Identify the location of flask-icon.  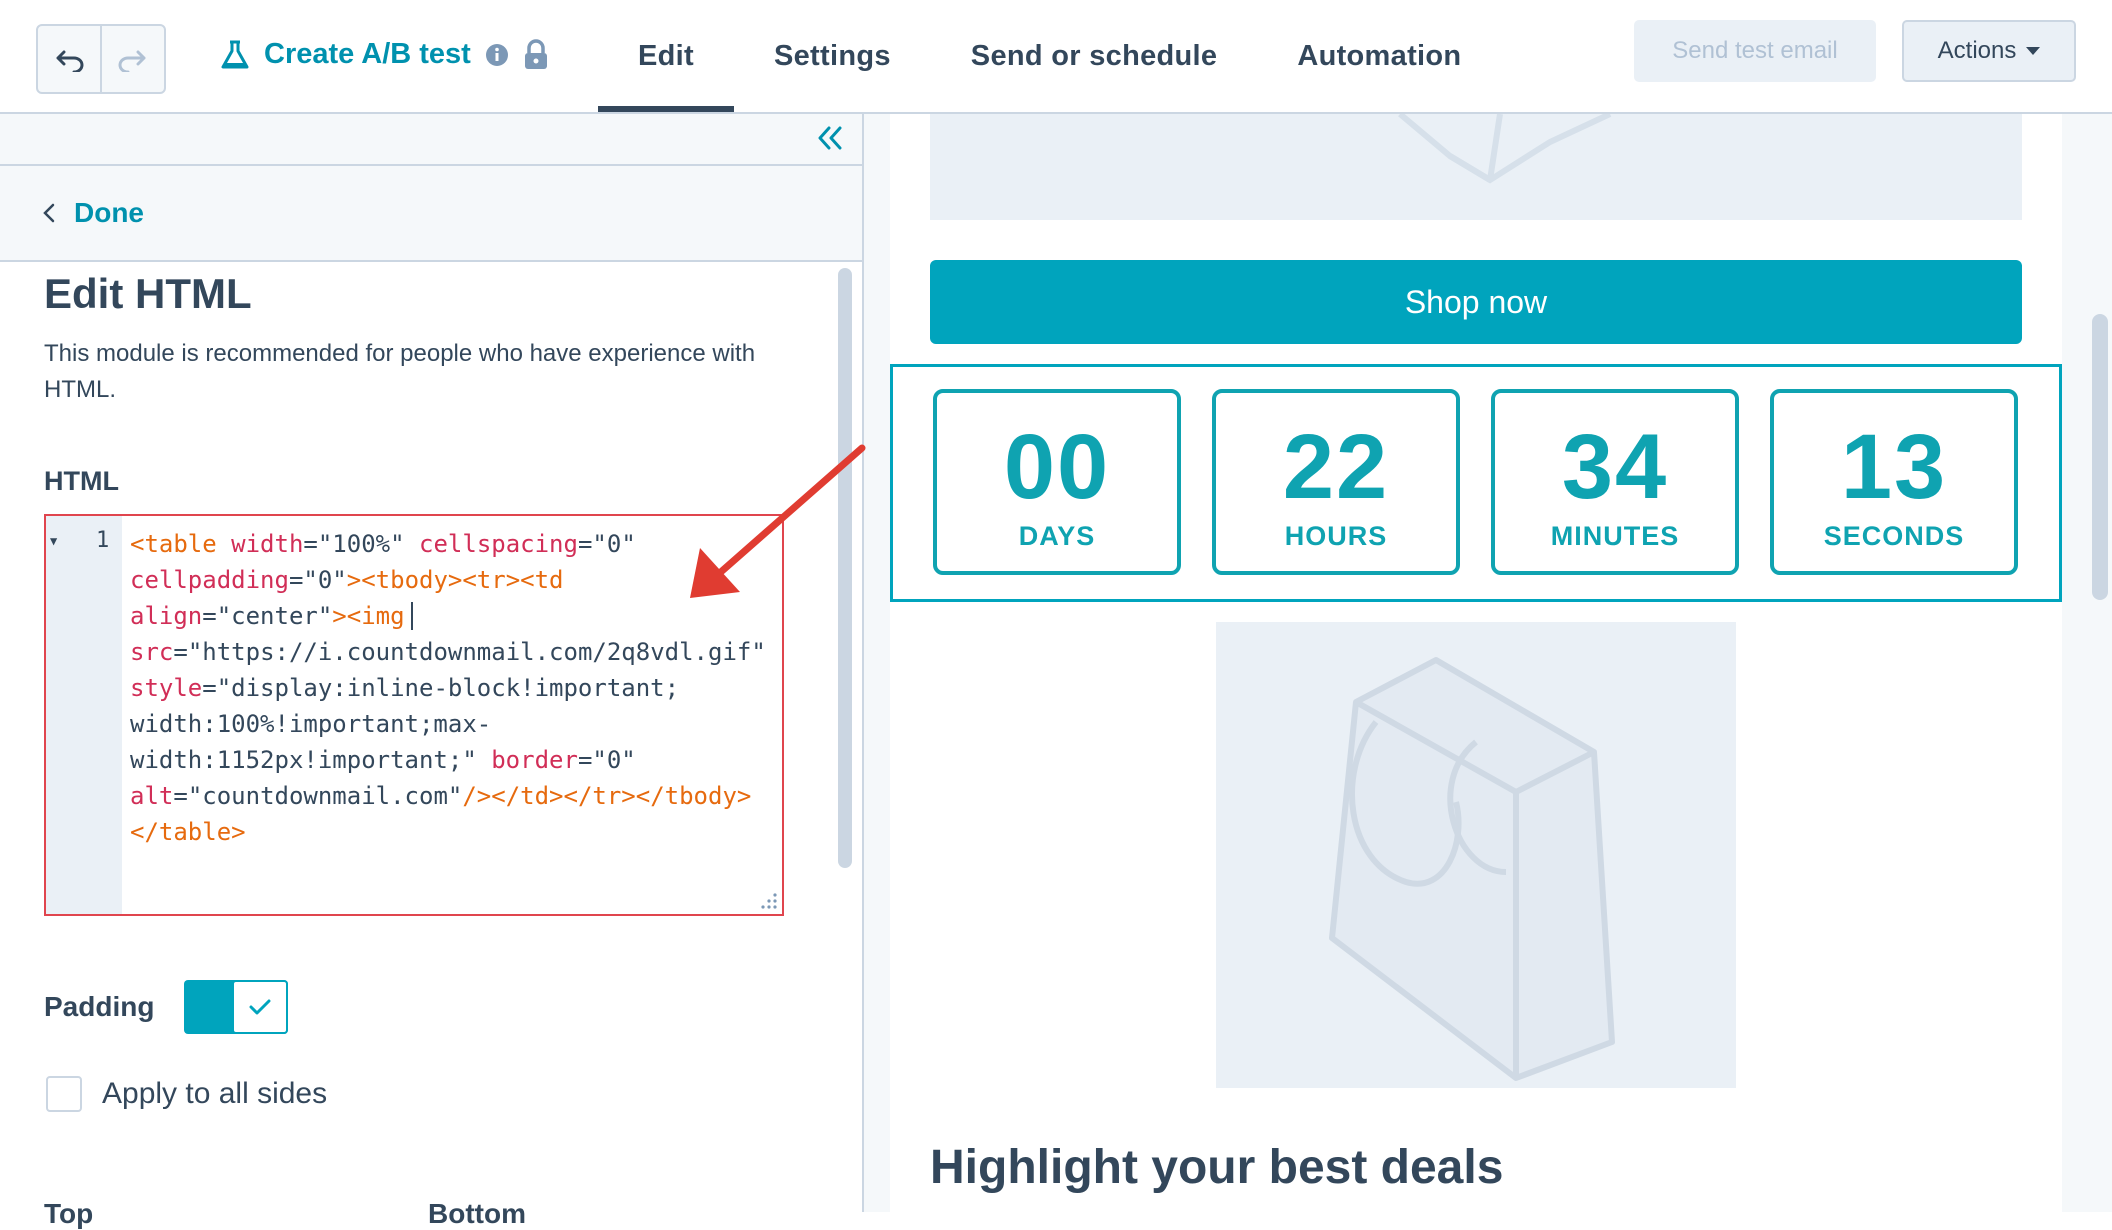
(235, 54).